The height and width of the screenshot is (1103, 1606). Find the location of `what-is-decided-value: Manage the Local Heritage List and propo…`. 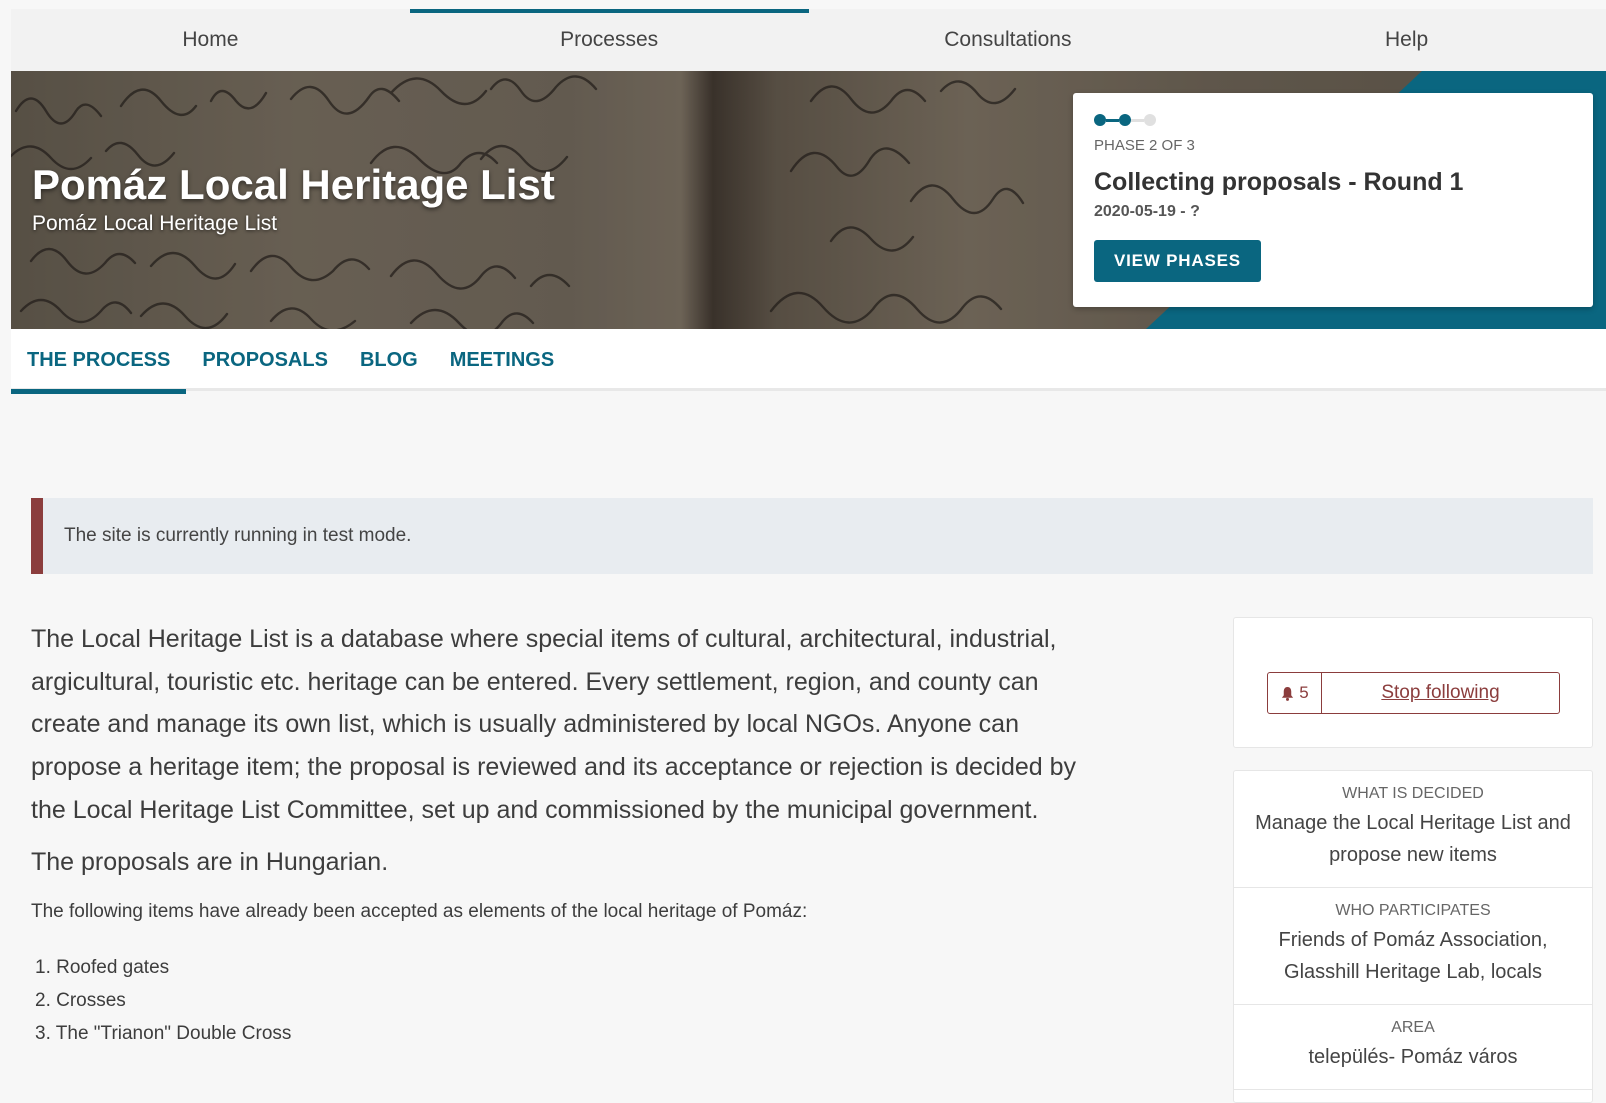

what-is-decided-value: Manage the Local Heritage List and propo… is located at coordinates (1413, 839).